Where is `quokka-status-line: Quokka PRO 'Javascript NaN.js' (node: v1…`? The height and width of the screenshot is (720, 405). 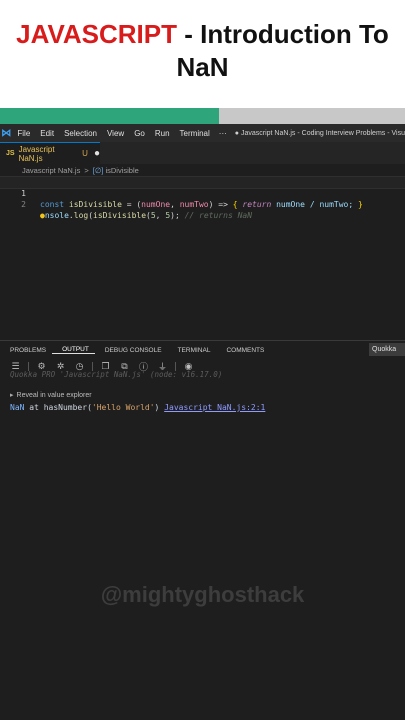
quokka-status-line: Quokka PRO 'Javascript NaN.js' (node: v1… is located at coordinates (116, 374).